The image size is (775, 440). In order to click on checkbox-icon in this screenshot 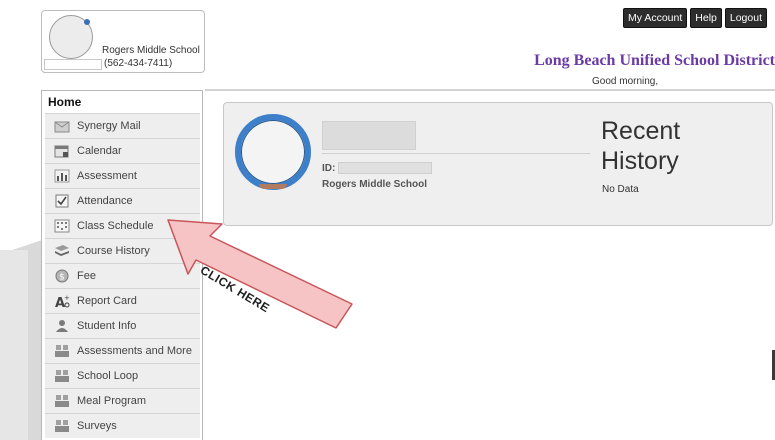, I will do `click(62, 201)`.